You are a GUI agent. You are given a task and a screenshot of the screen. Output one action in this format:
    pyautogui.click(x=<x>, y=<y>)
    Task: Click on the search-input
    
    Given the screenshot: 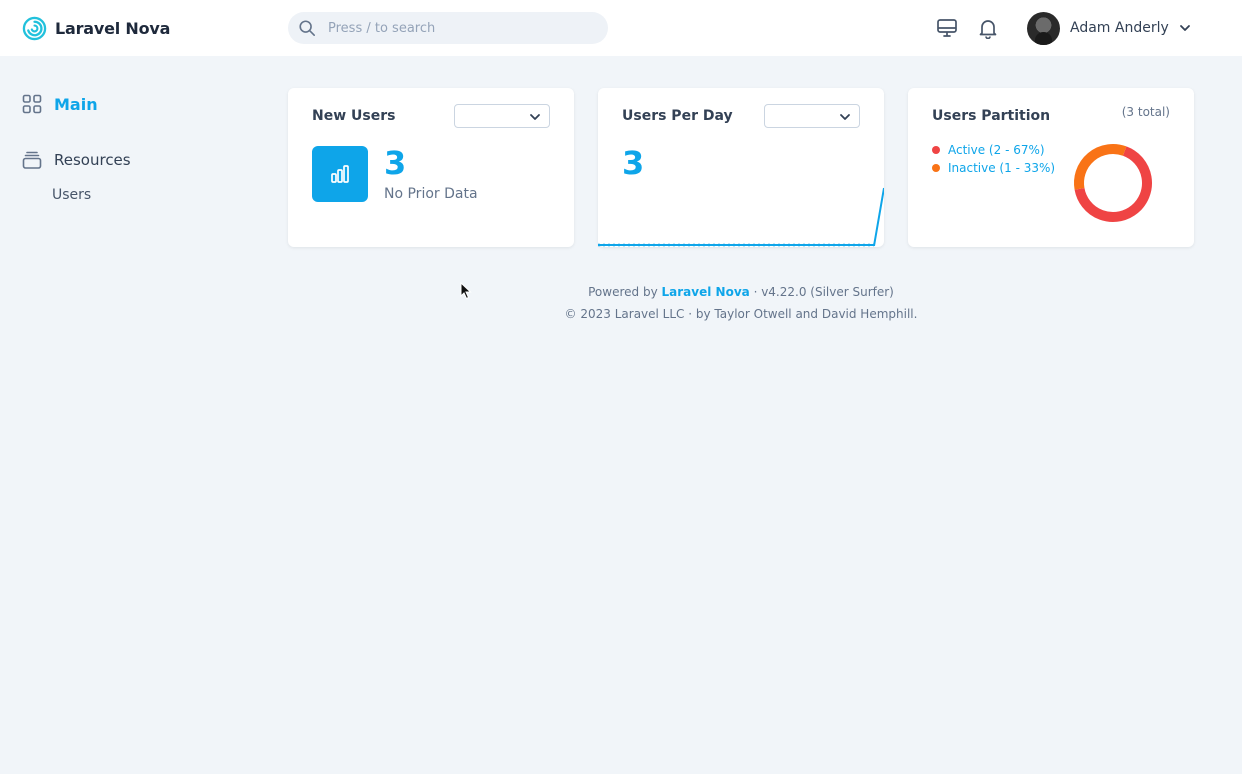 What is the action you would take?
    pyautogui.click(x=463, y=28)
    